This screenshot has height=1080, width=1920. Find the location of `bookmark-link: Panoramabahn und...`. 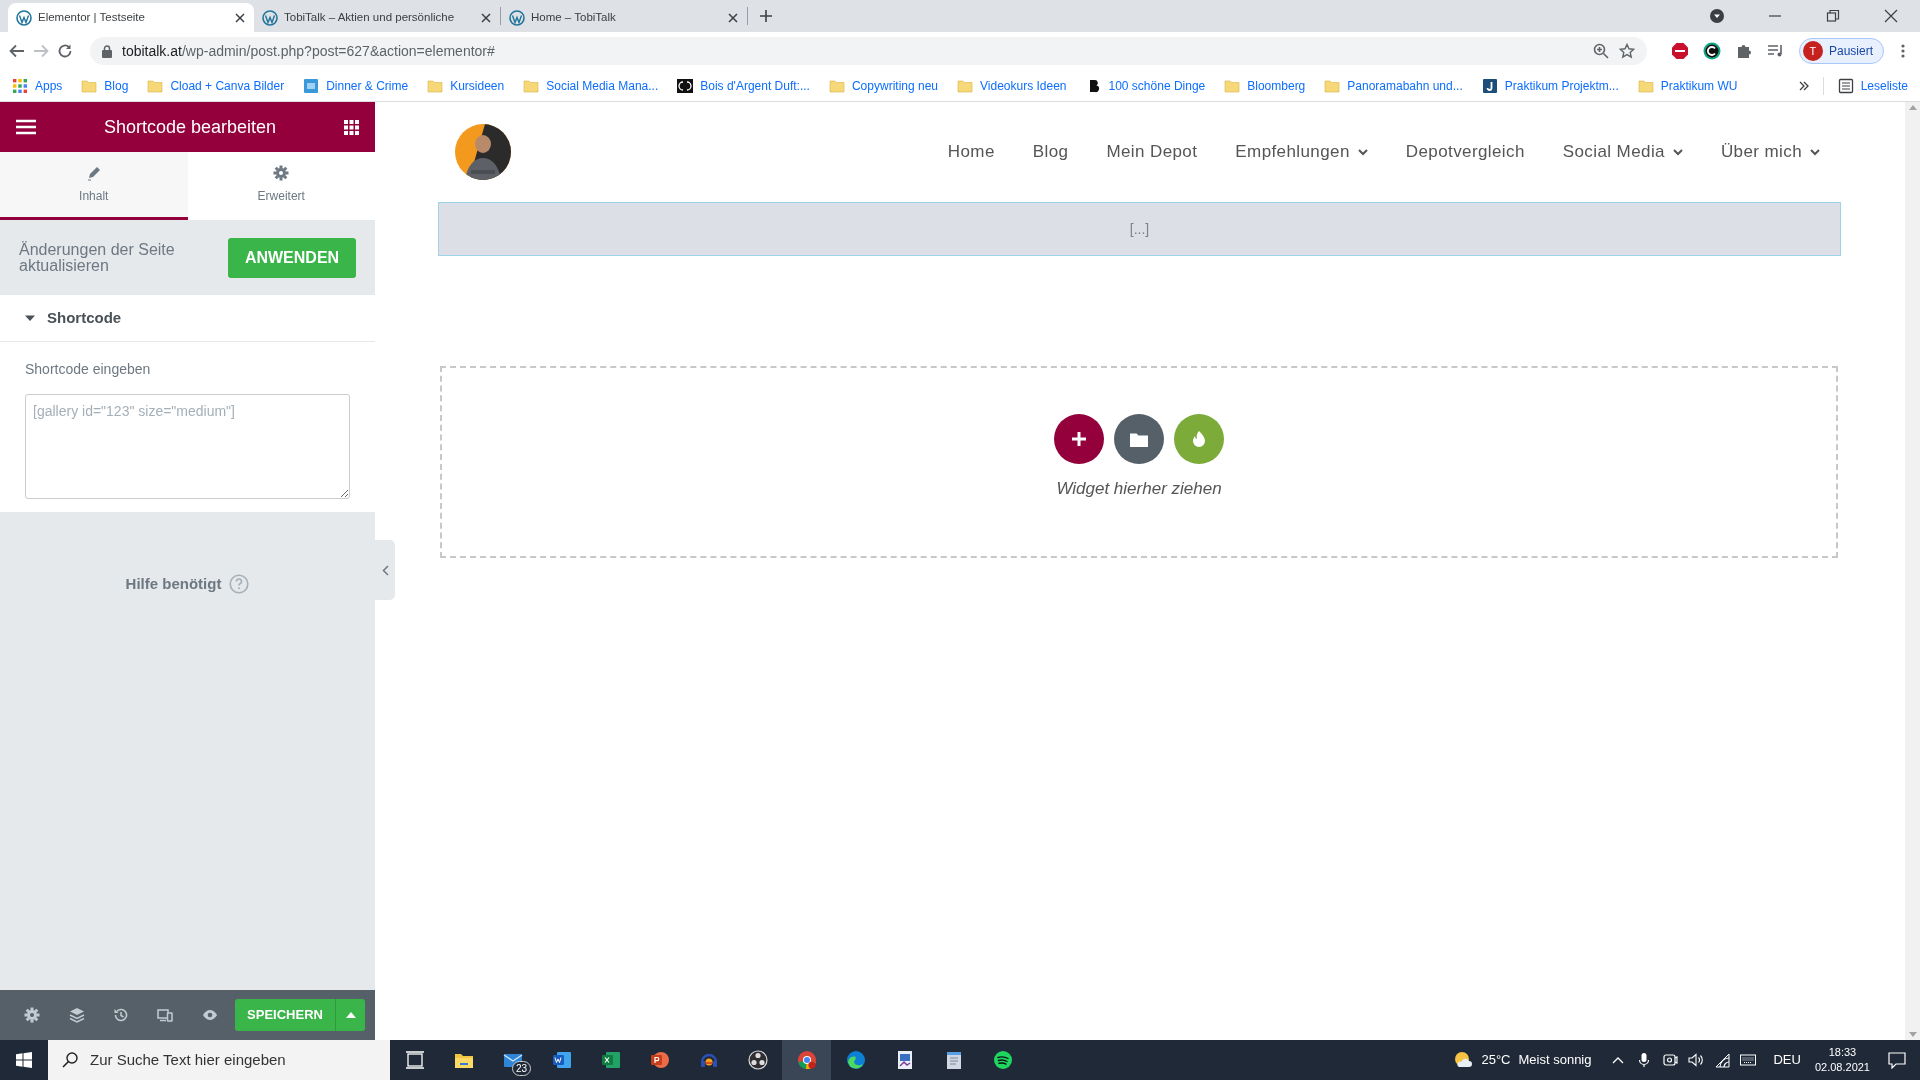

bookmark-link: Panoramabahn und... is located at coordinates (1393, 85).